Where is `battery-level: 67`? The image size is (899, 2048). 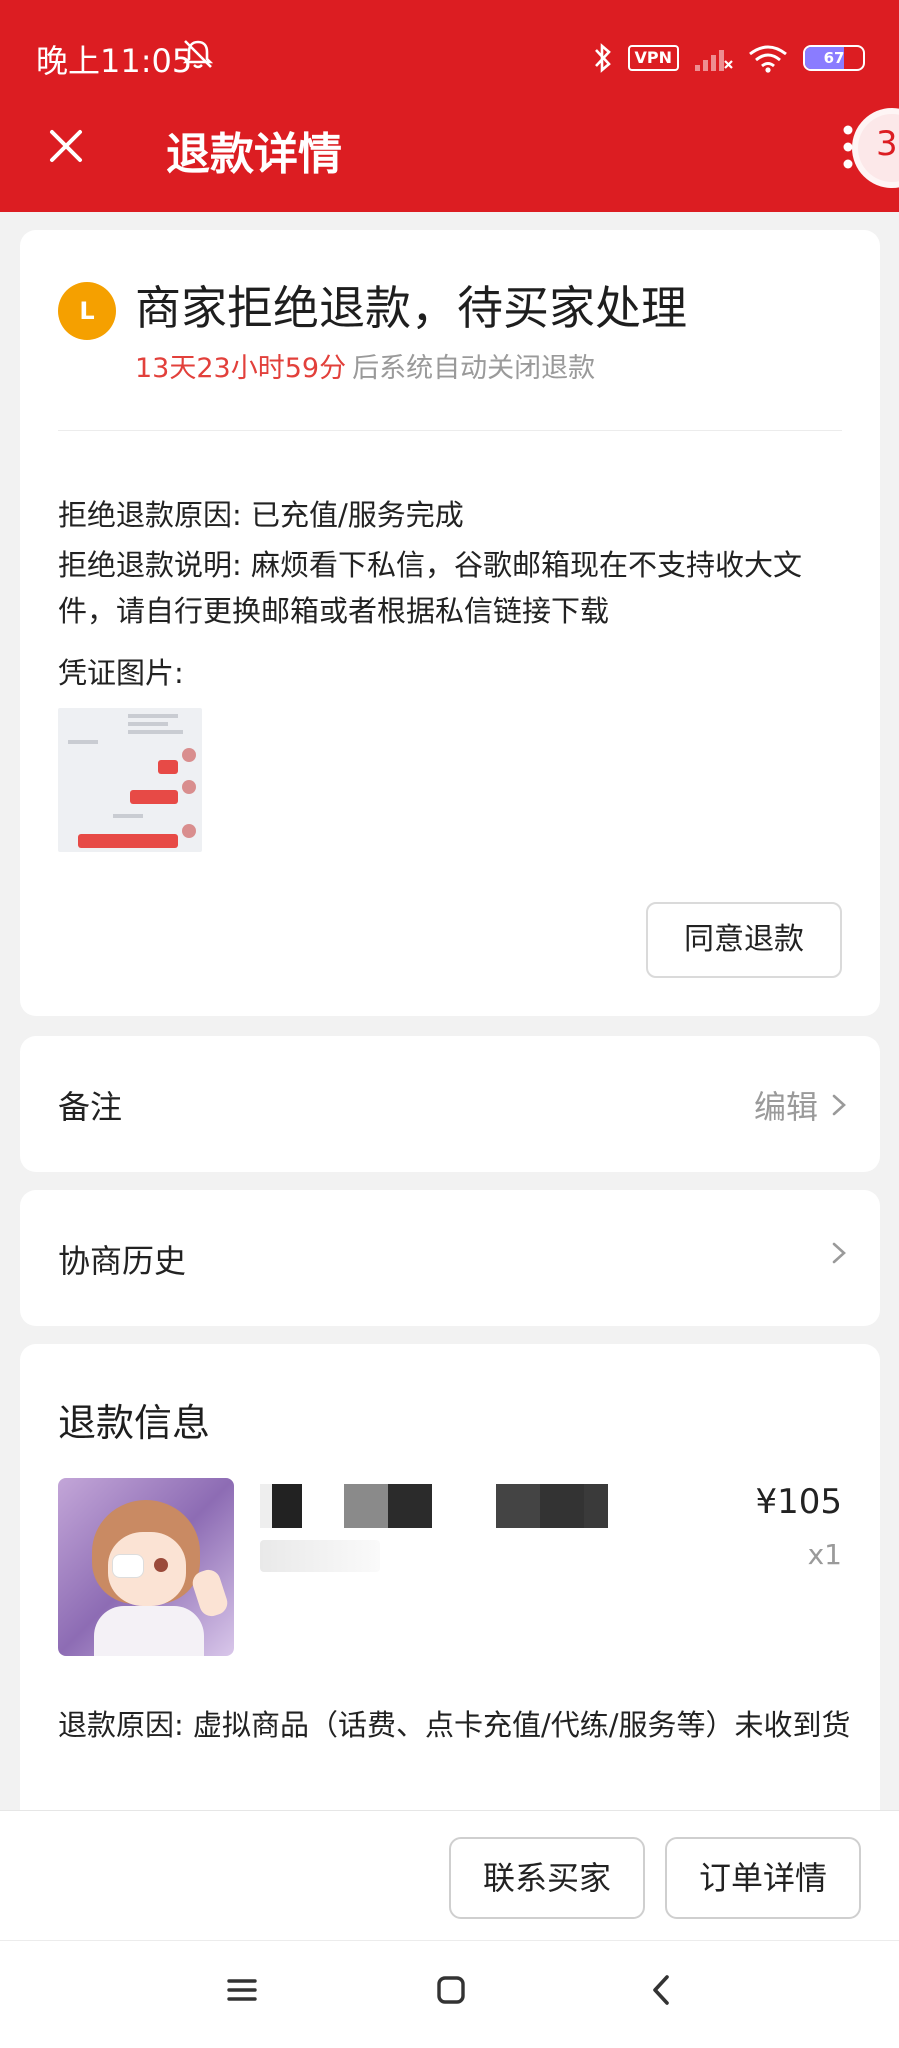
battery-level: 67 is located at coordinates (834, 58).